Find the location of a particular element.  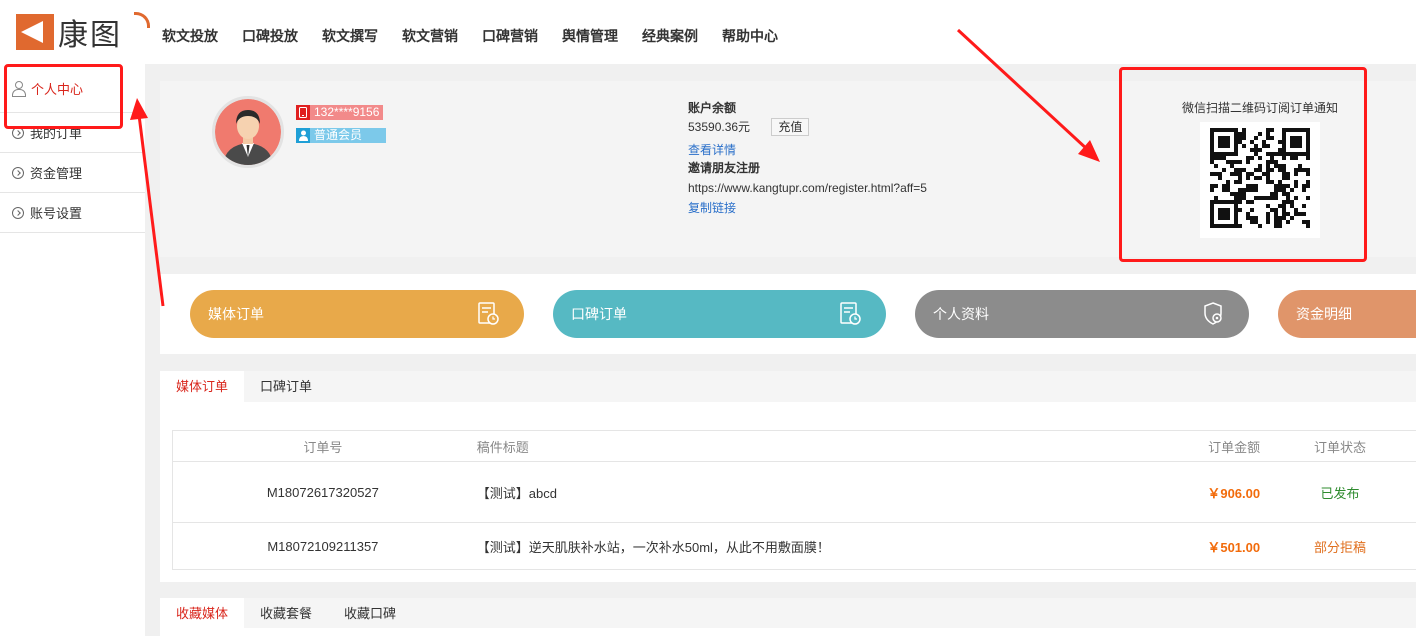

phone-icon is located at coordinates (303, 112).